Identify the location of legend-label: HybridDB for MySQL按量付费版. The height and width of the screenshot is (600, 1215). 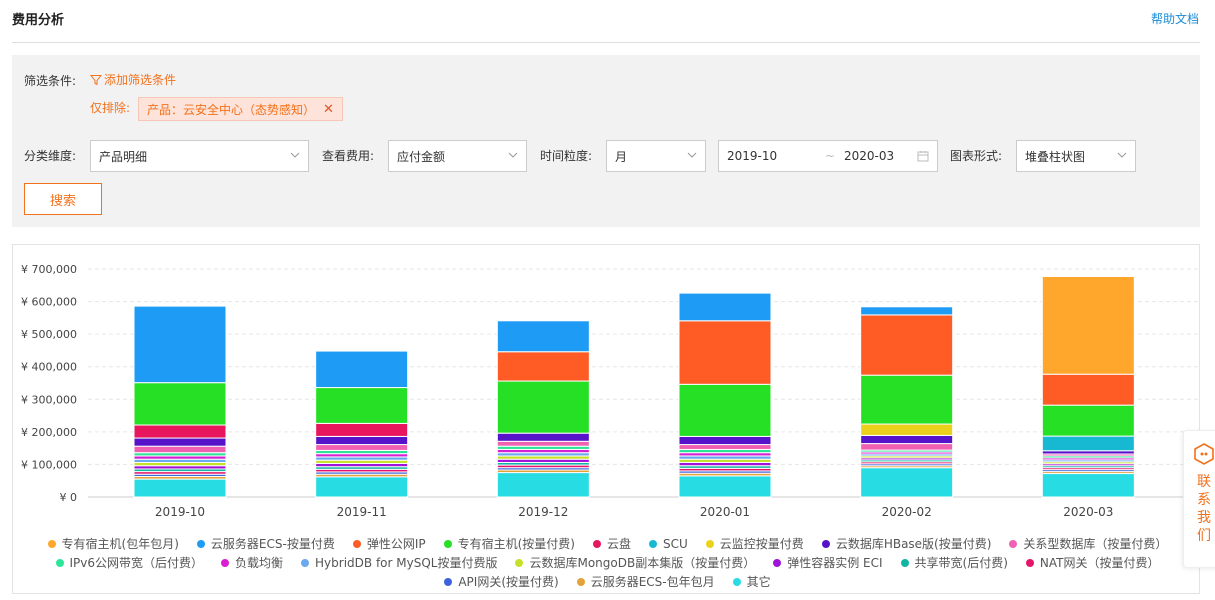
(406, 563).